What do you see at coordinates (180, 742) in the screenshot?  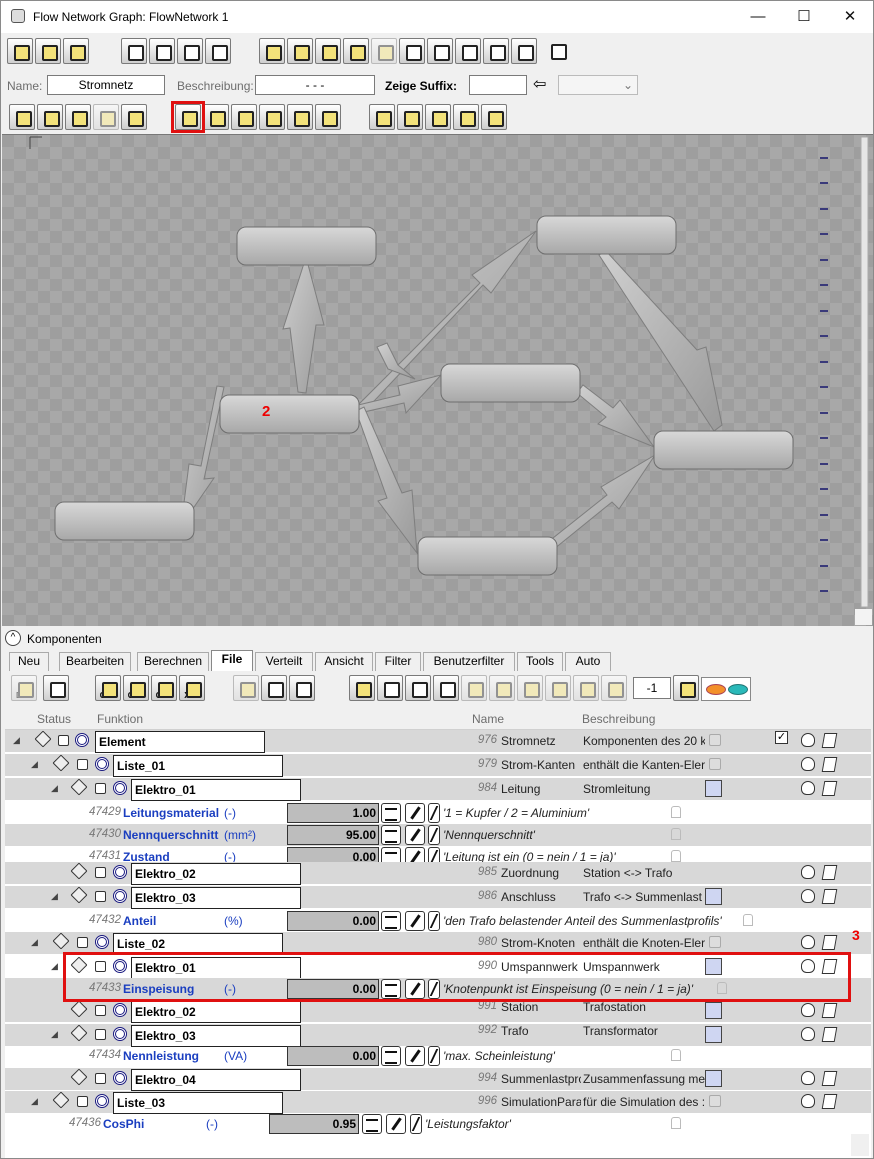 I see `row-label: Element` at bounding box center [180, 742].